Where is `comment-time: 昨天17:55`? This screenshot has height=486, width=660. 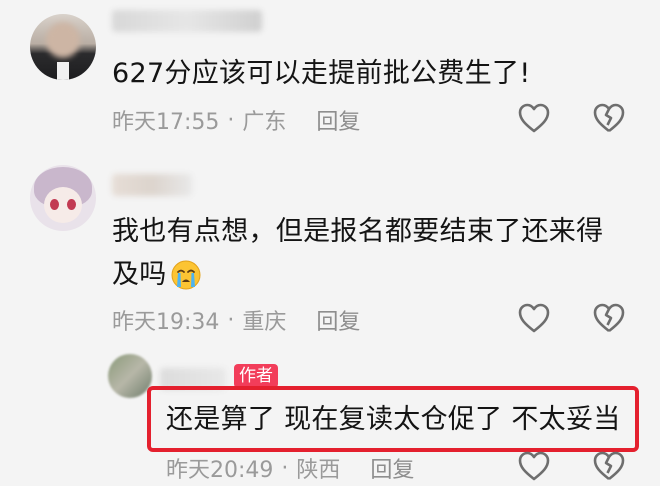 comment-time: 昨天17:55 is located at coordinates (166, 122).